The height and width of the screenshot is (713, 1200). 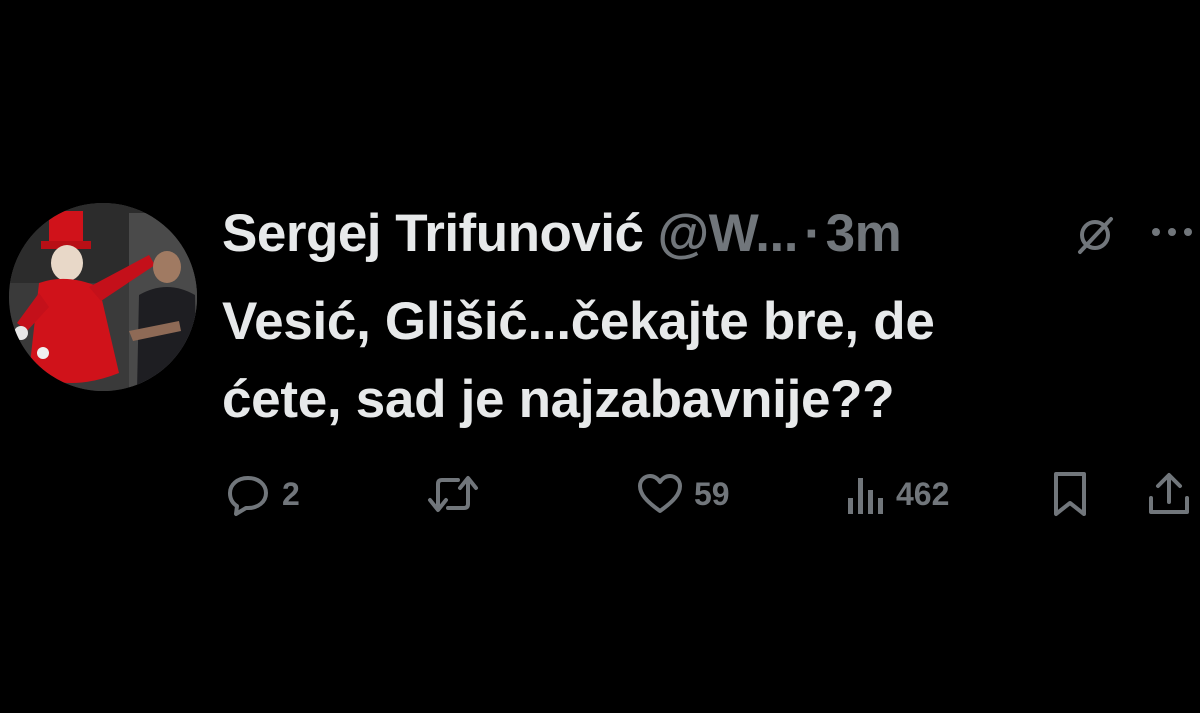 I want to click on like-icon, so click(x=660, y=494).